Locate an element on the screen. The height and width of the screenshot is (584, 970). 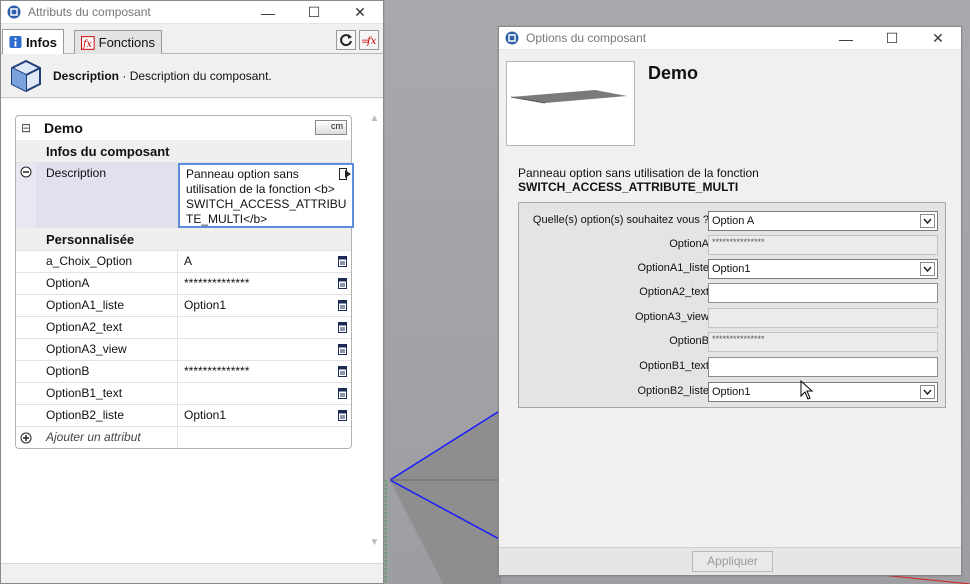
attribute-key: OptionB is located at coordinates (107, 371).